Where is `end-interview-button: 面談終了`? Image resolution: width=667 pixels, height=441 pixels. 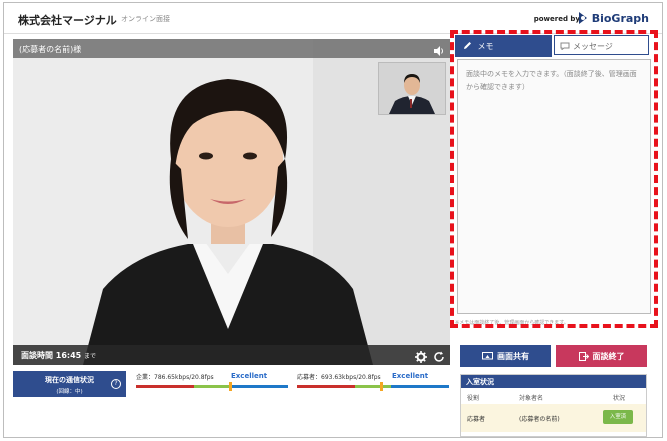
end-interview-button: 面談終了 is located at coordinates (601, 356).